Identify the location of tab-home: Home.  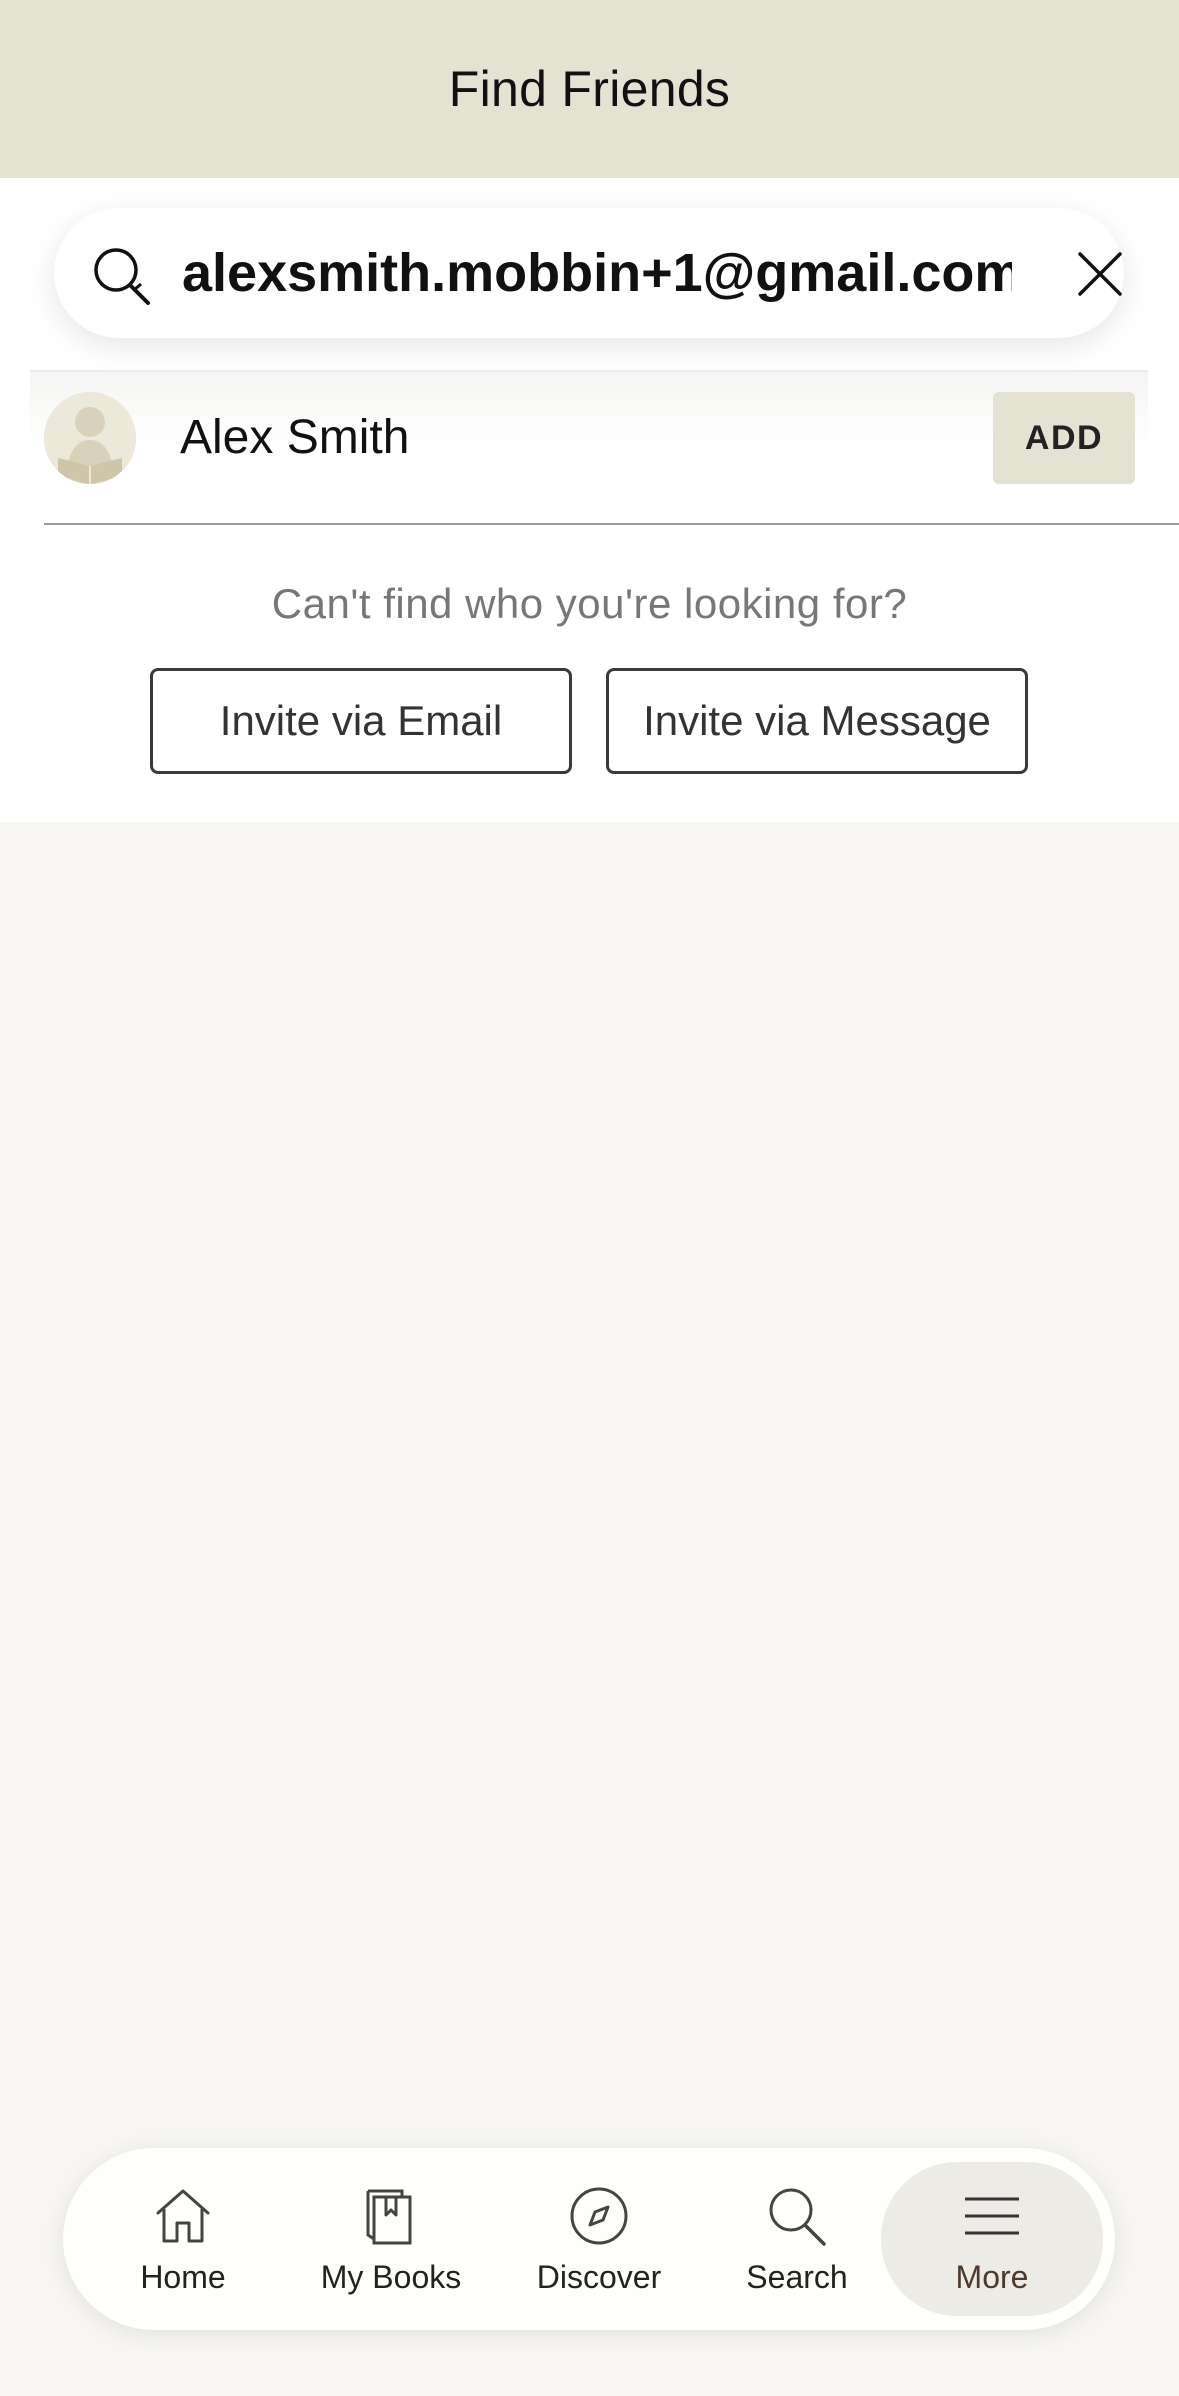
(183, 2239).